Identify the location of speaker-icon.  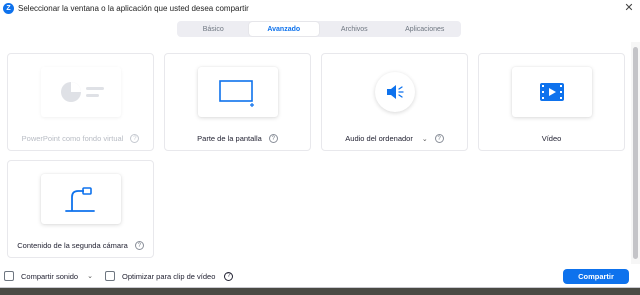
(395, 92).